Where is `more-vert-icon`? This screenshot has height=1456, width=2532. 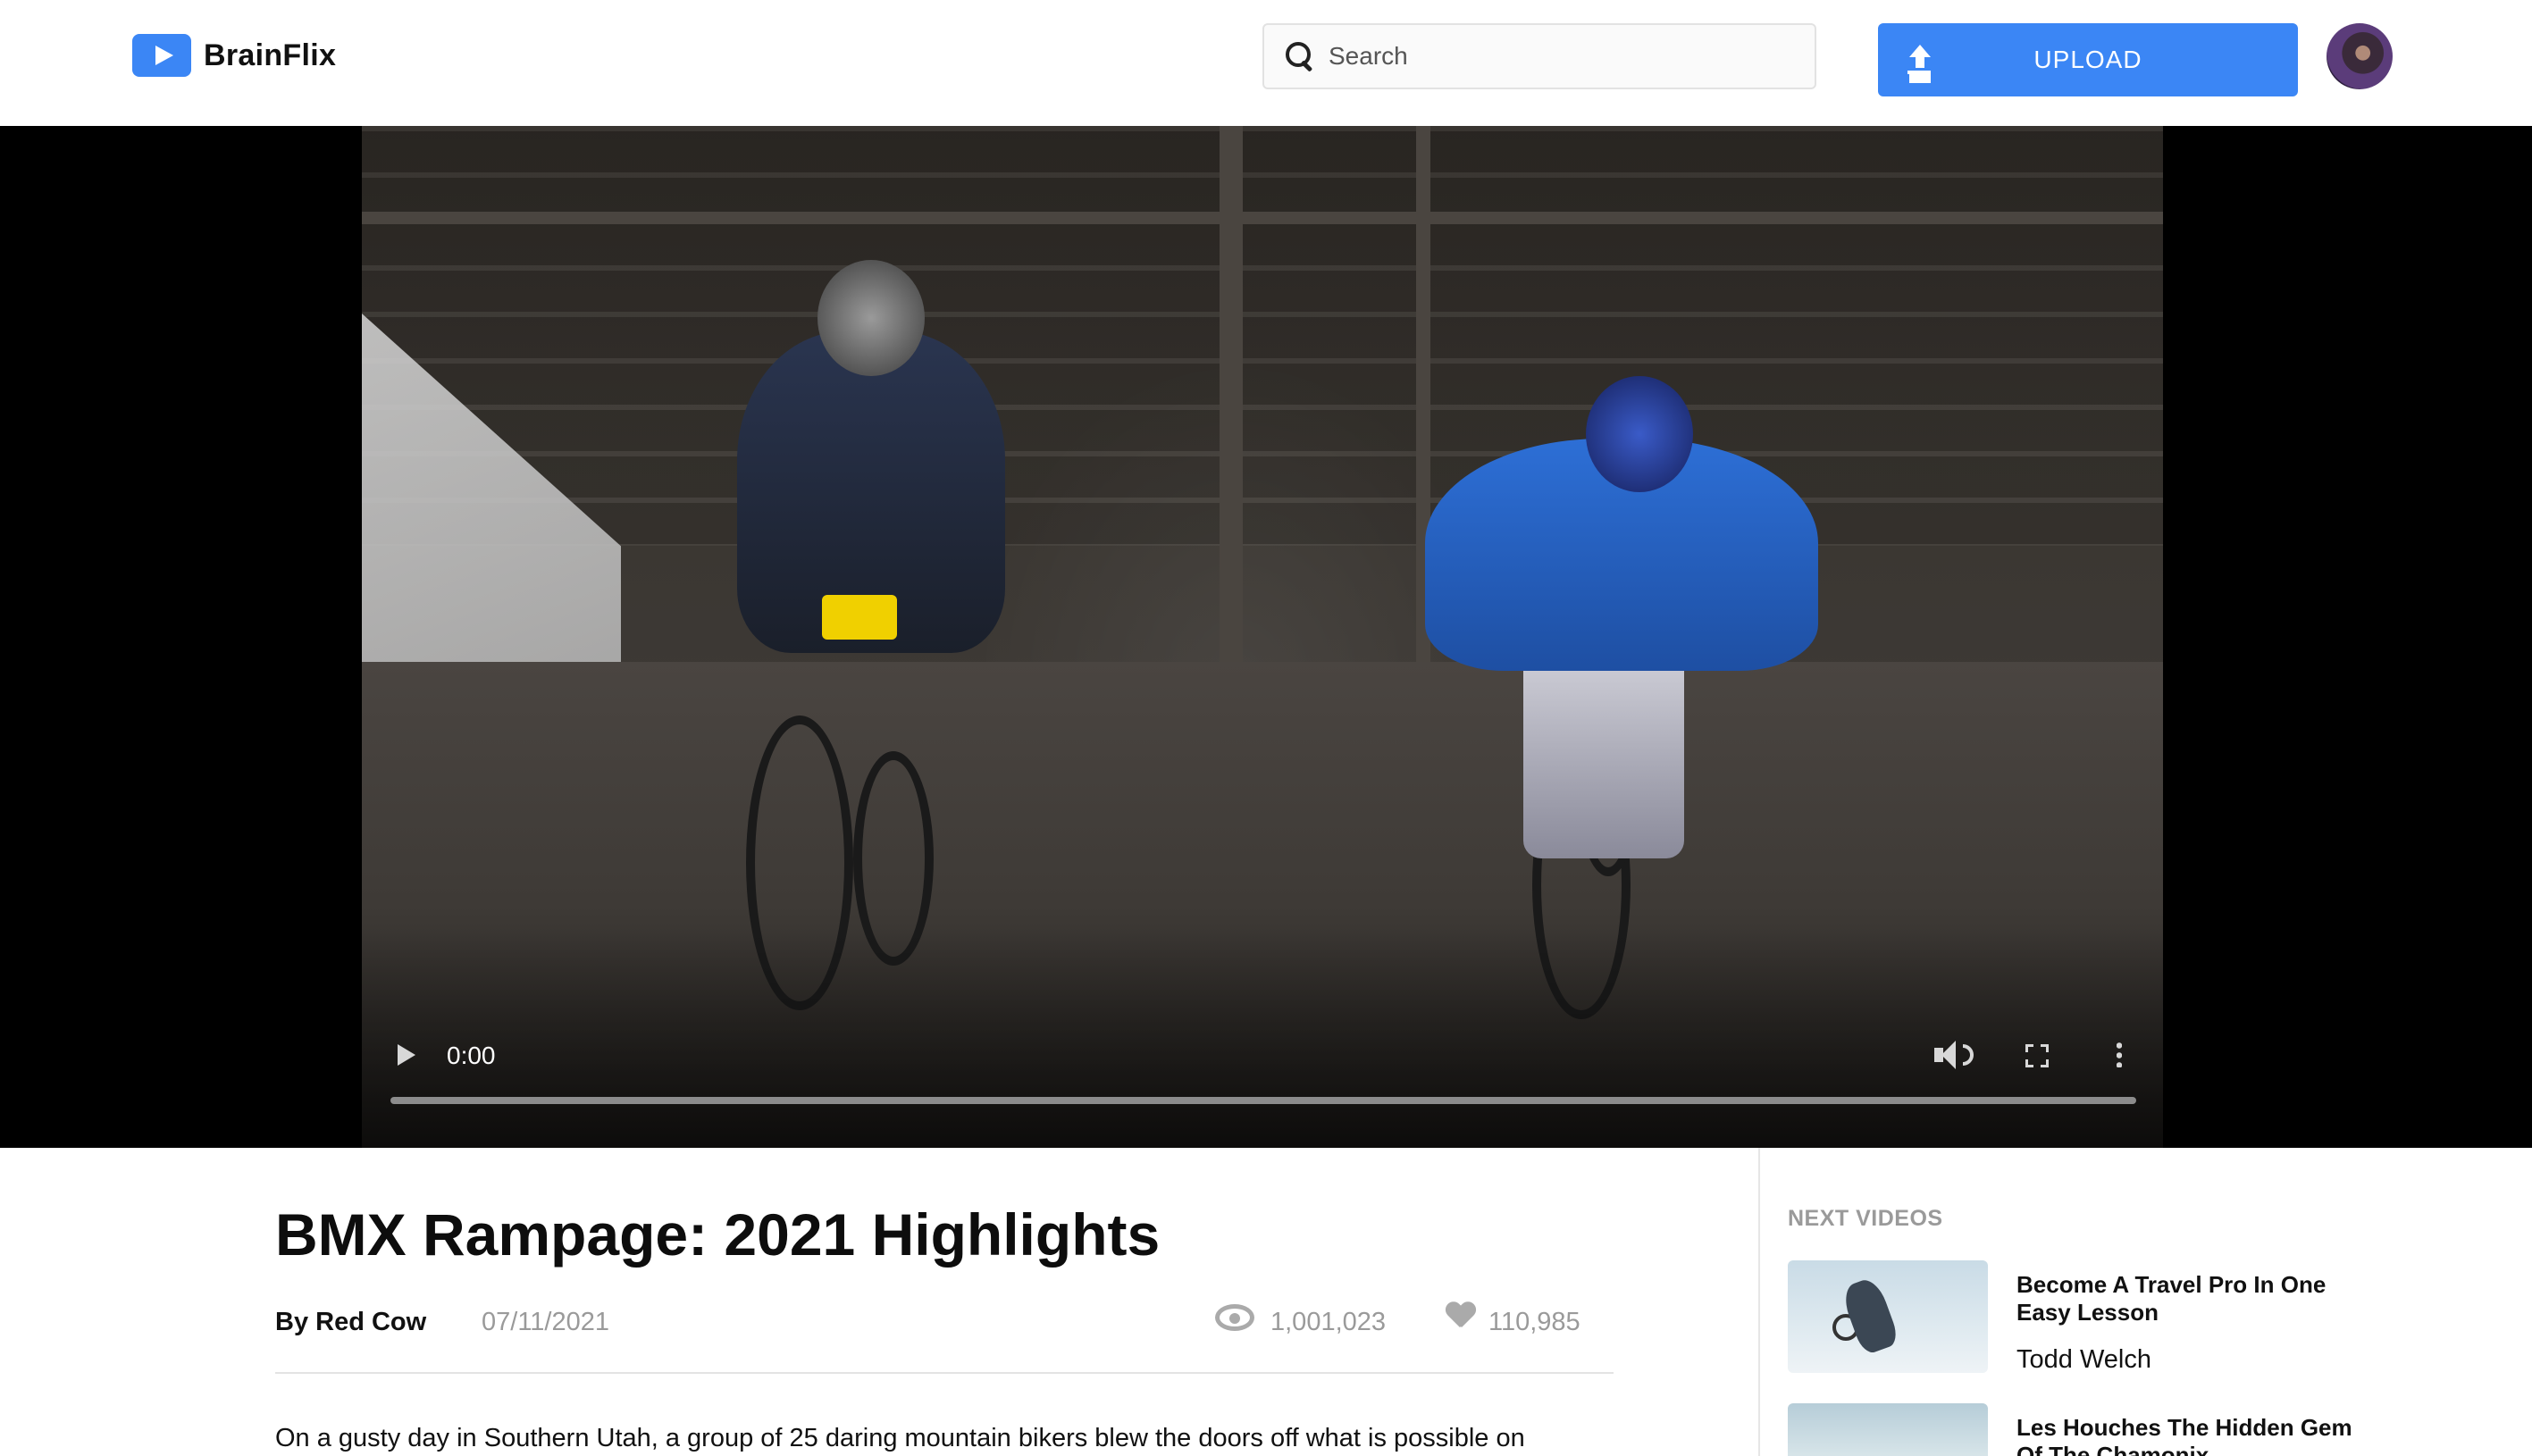
more-vert-icon is located at coordinates (2120, 1054).